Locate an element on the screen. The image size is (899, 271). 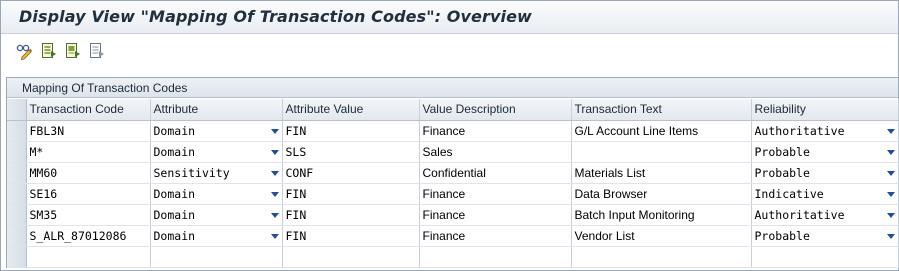
deselect-all-button is located at coordinates (97, 51).